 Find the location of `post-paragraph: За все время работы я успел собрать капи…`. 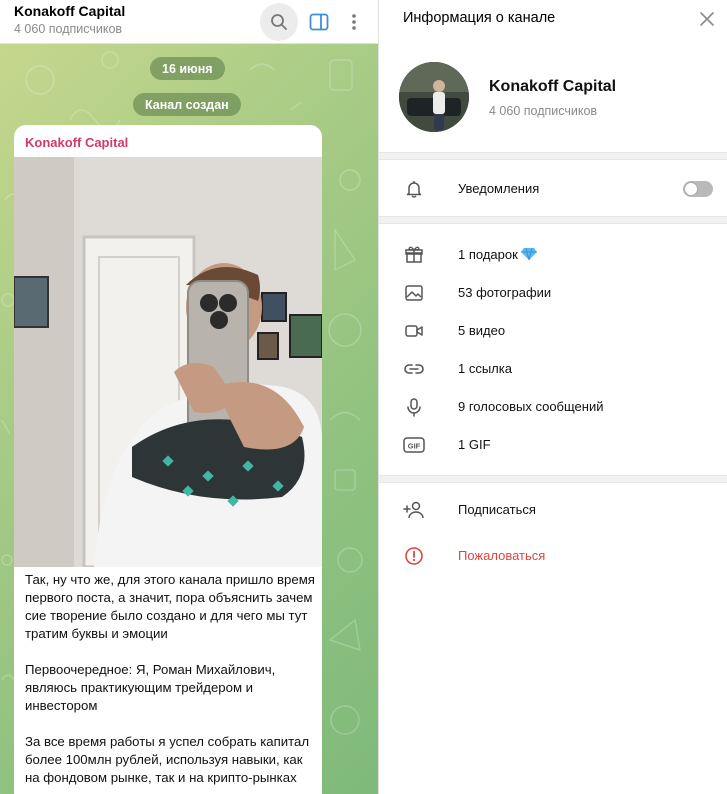

post-paragraph: За все время работы я успел собрать капи… is located at coordinates (167, 759).